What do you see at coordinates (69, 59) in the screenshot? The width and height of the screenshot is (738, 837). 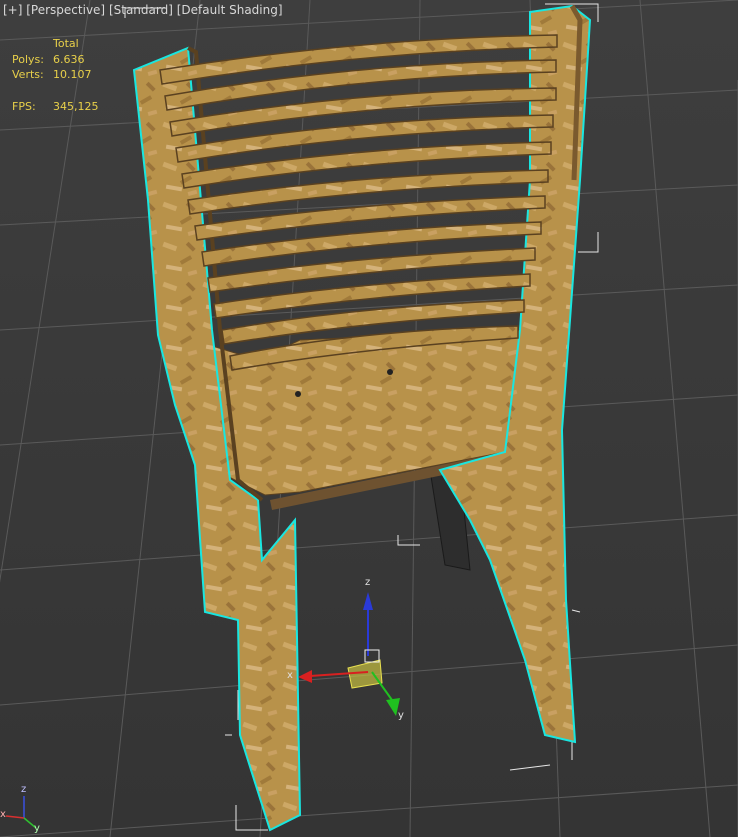 I see `polys-value: 6.636` at bounding box center [69, 59].